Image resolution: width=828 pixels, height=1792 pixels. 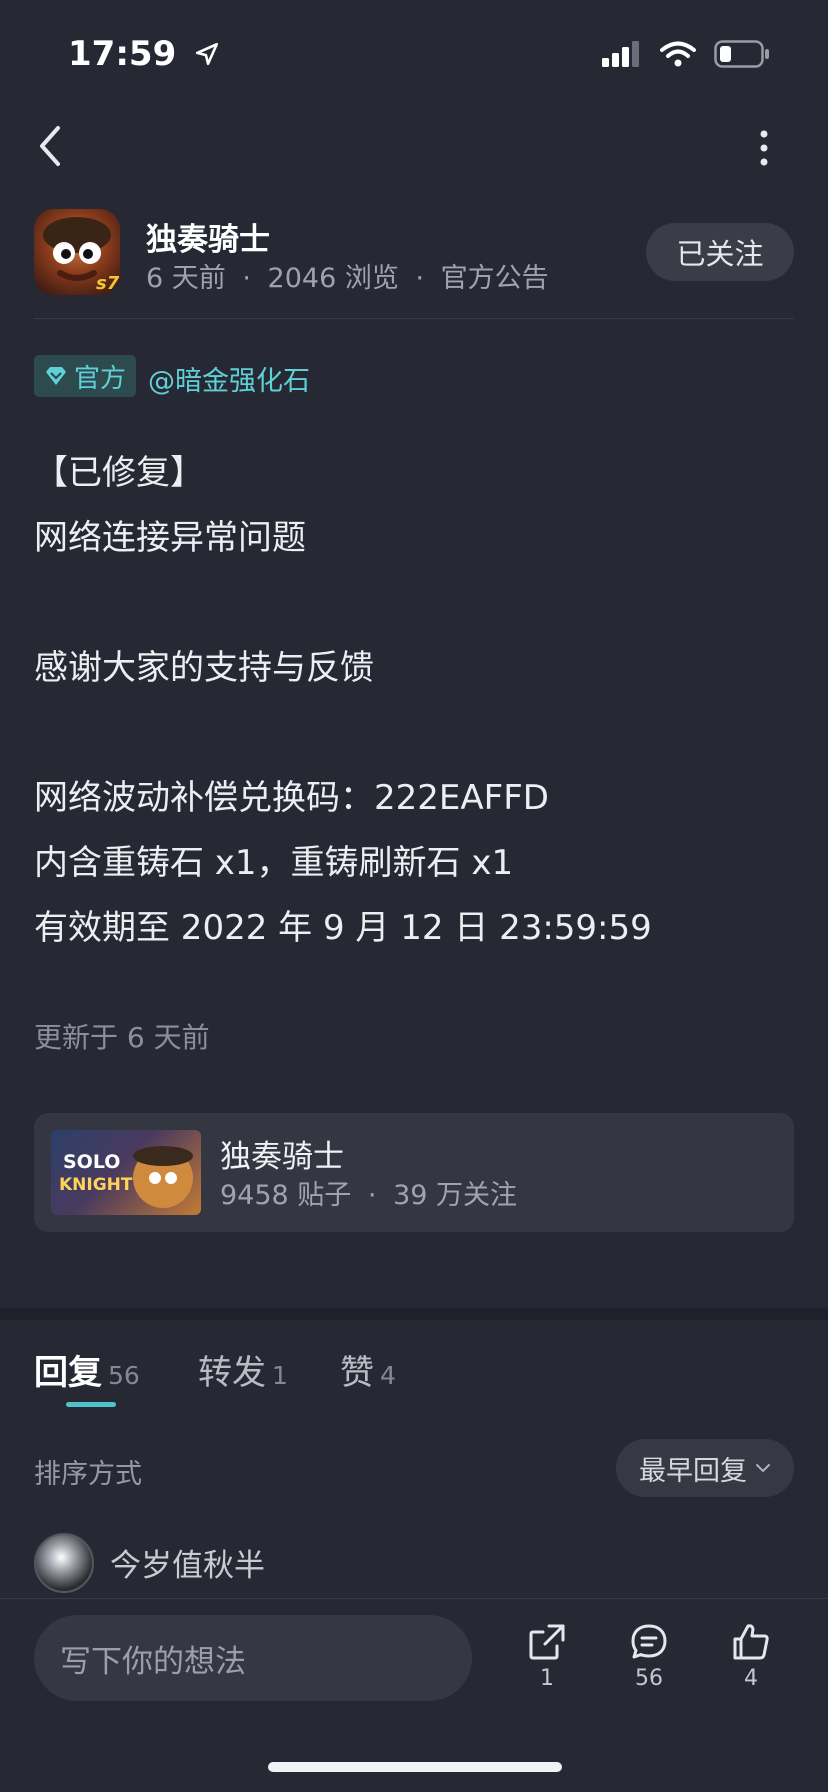 What do you see at coordinates (547, 1678) in the screenshot?
I see `share-count: 1` at bounding box center [547, 1678].